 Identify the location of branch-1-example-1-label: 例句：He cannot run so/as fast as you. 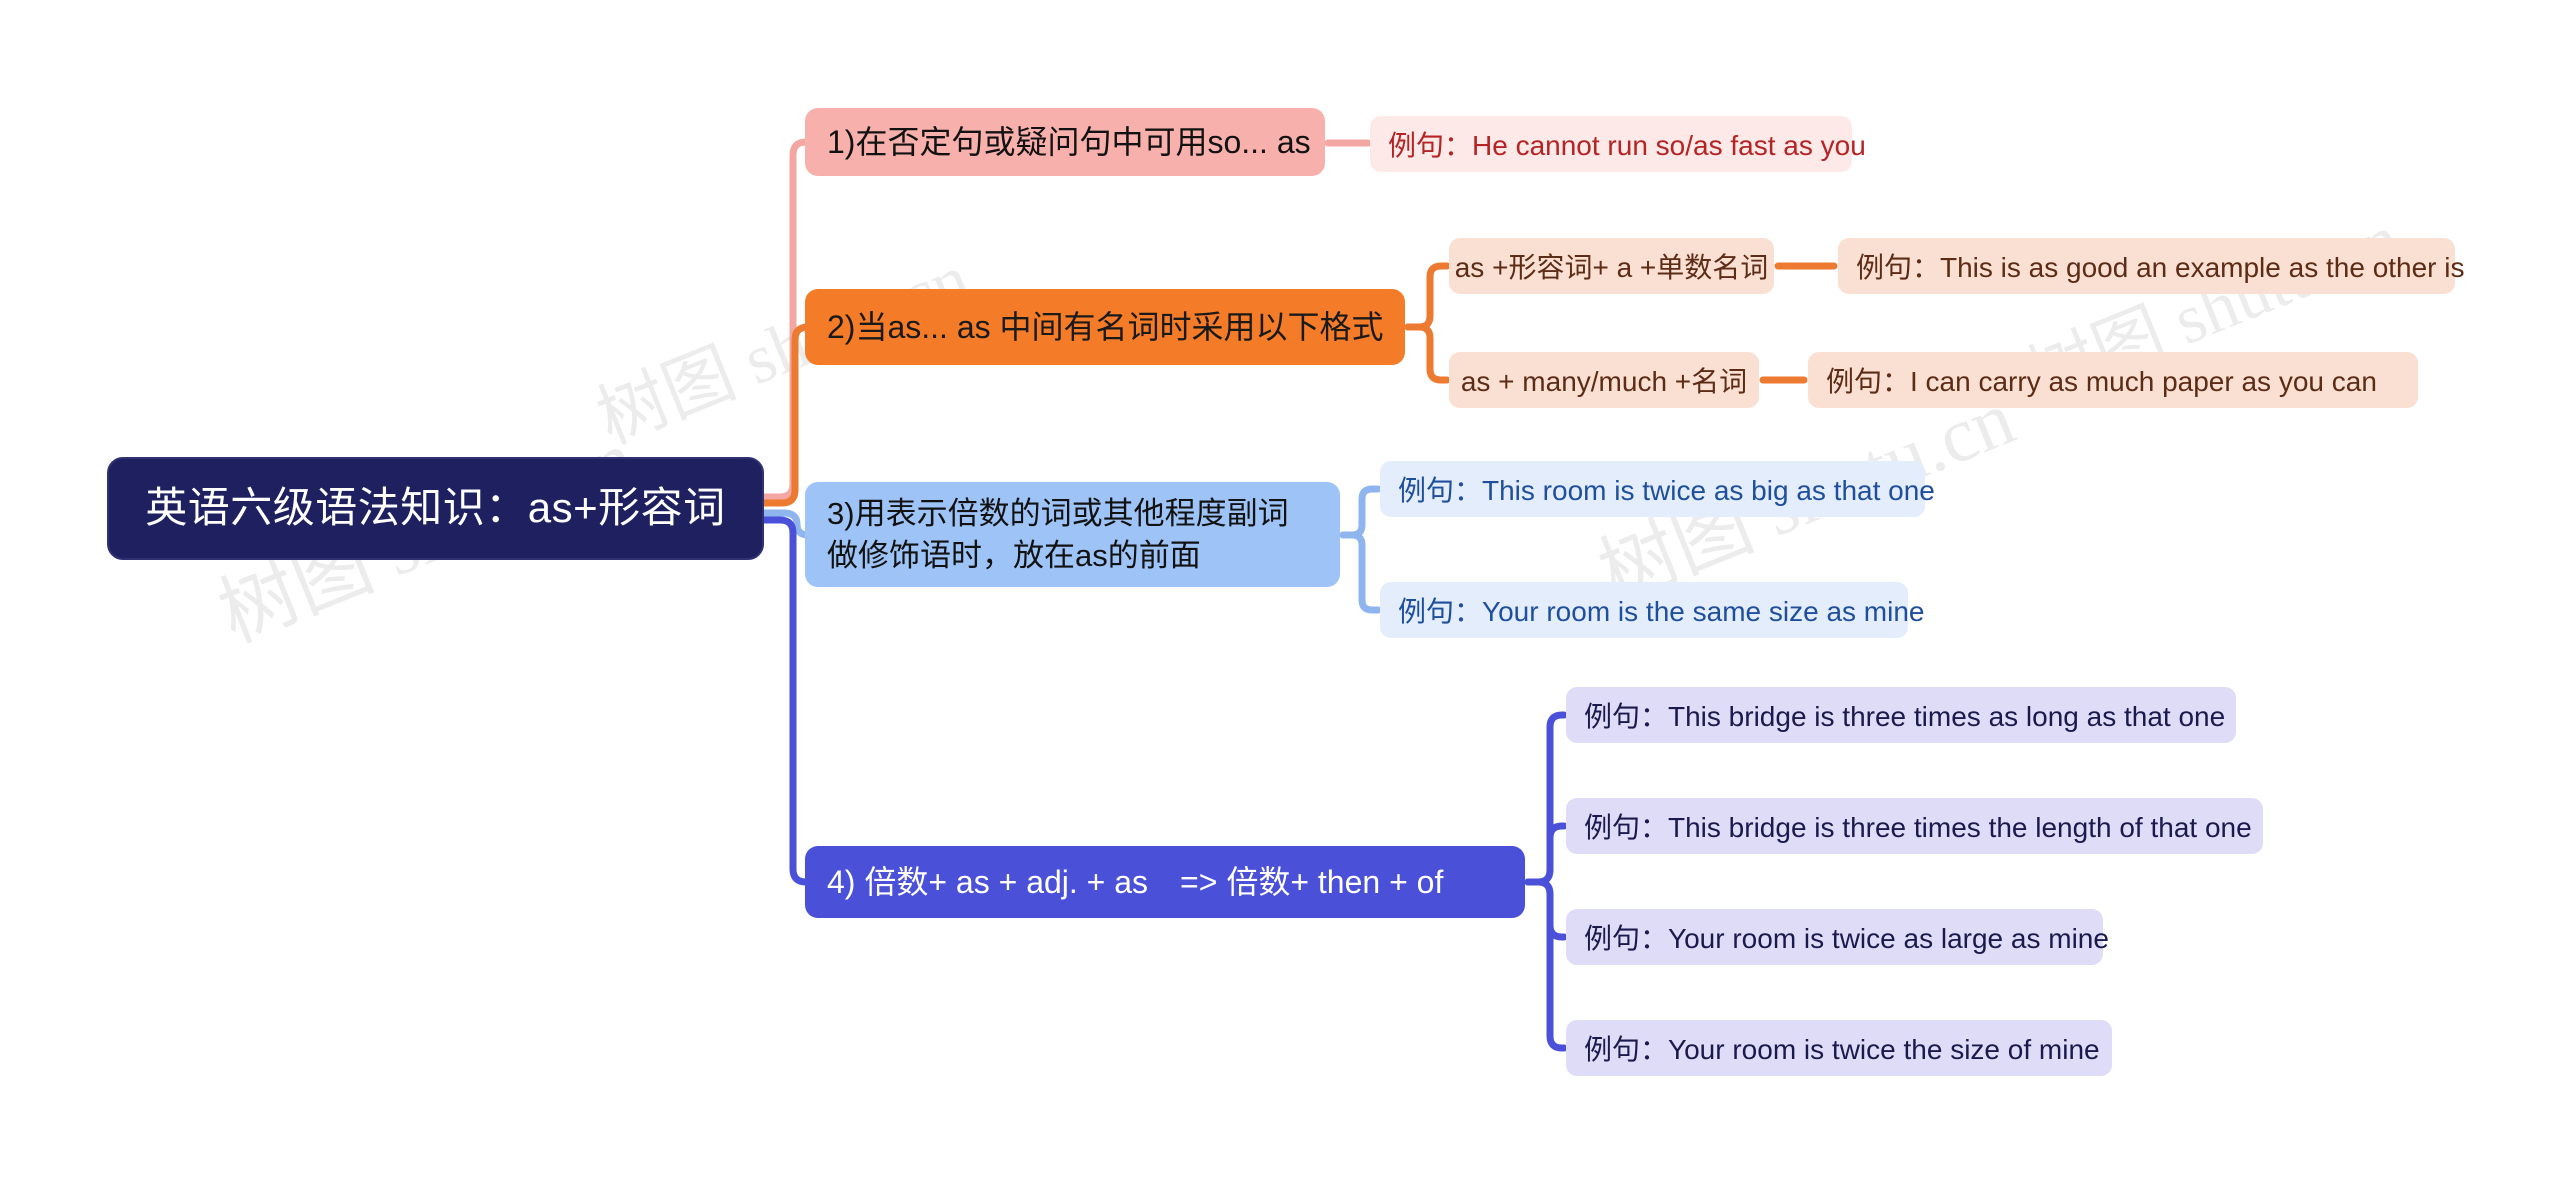
(1627, 145).